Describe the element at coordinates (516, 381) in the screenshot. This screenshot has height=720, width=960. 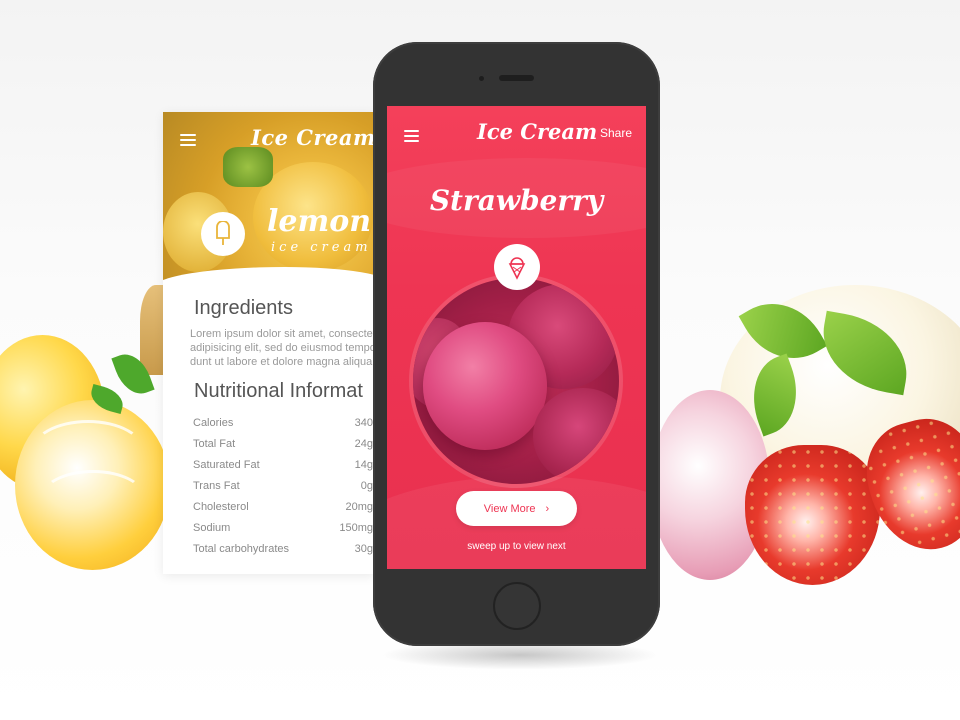
I see `flavor-photo` at that location.